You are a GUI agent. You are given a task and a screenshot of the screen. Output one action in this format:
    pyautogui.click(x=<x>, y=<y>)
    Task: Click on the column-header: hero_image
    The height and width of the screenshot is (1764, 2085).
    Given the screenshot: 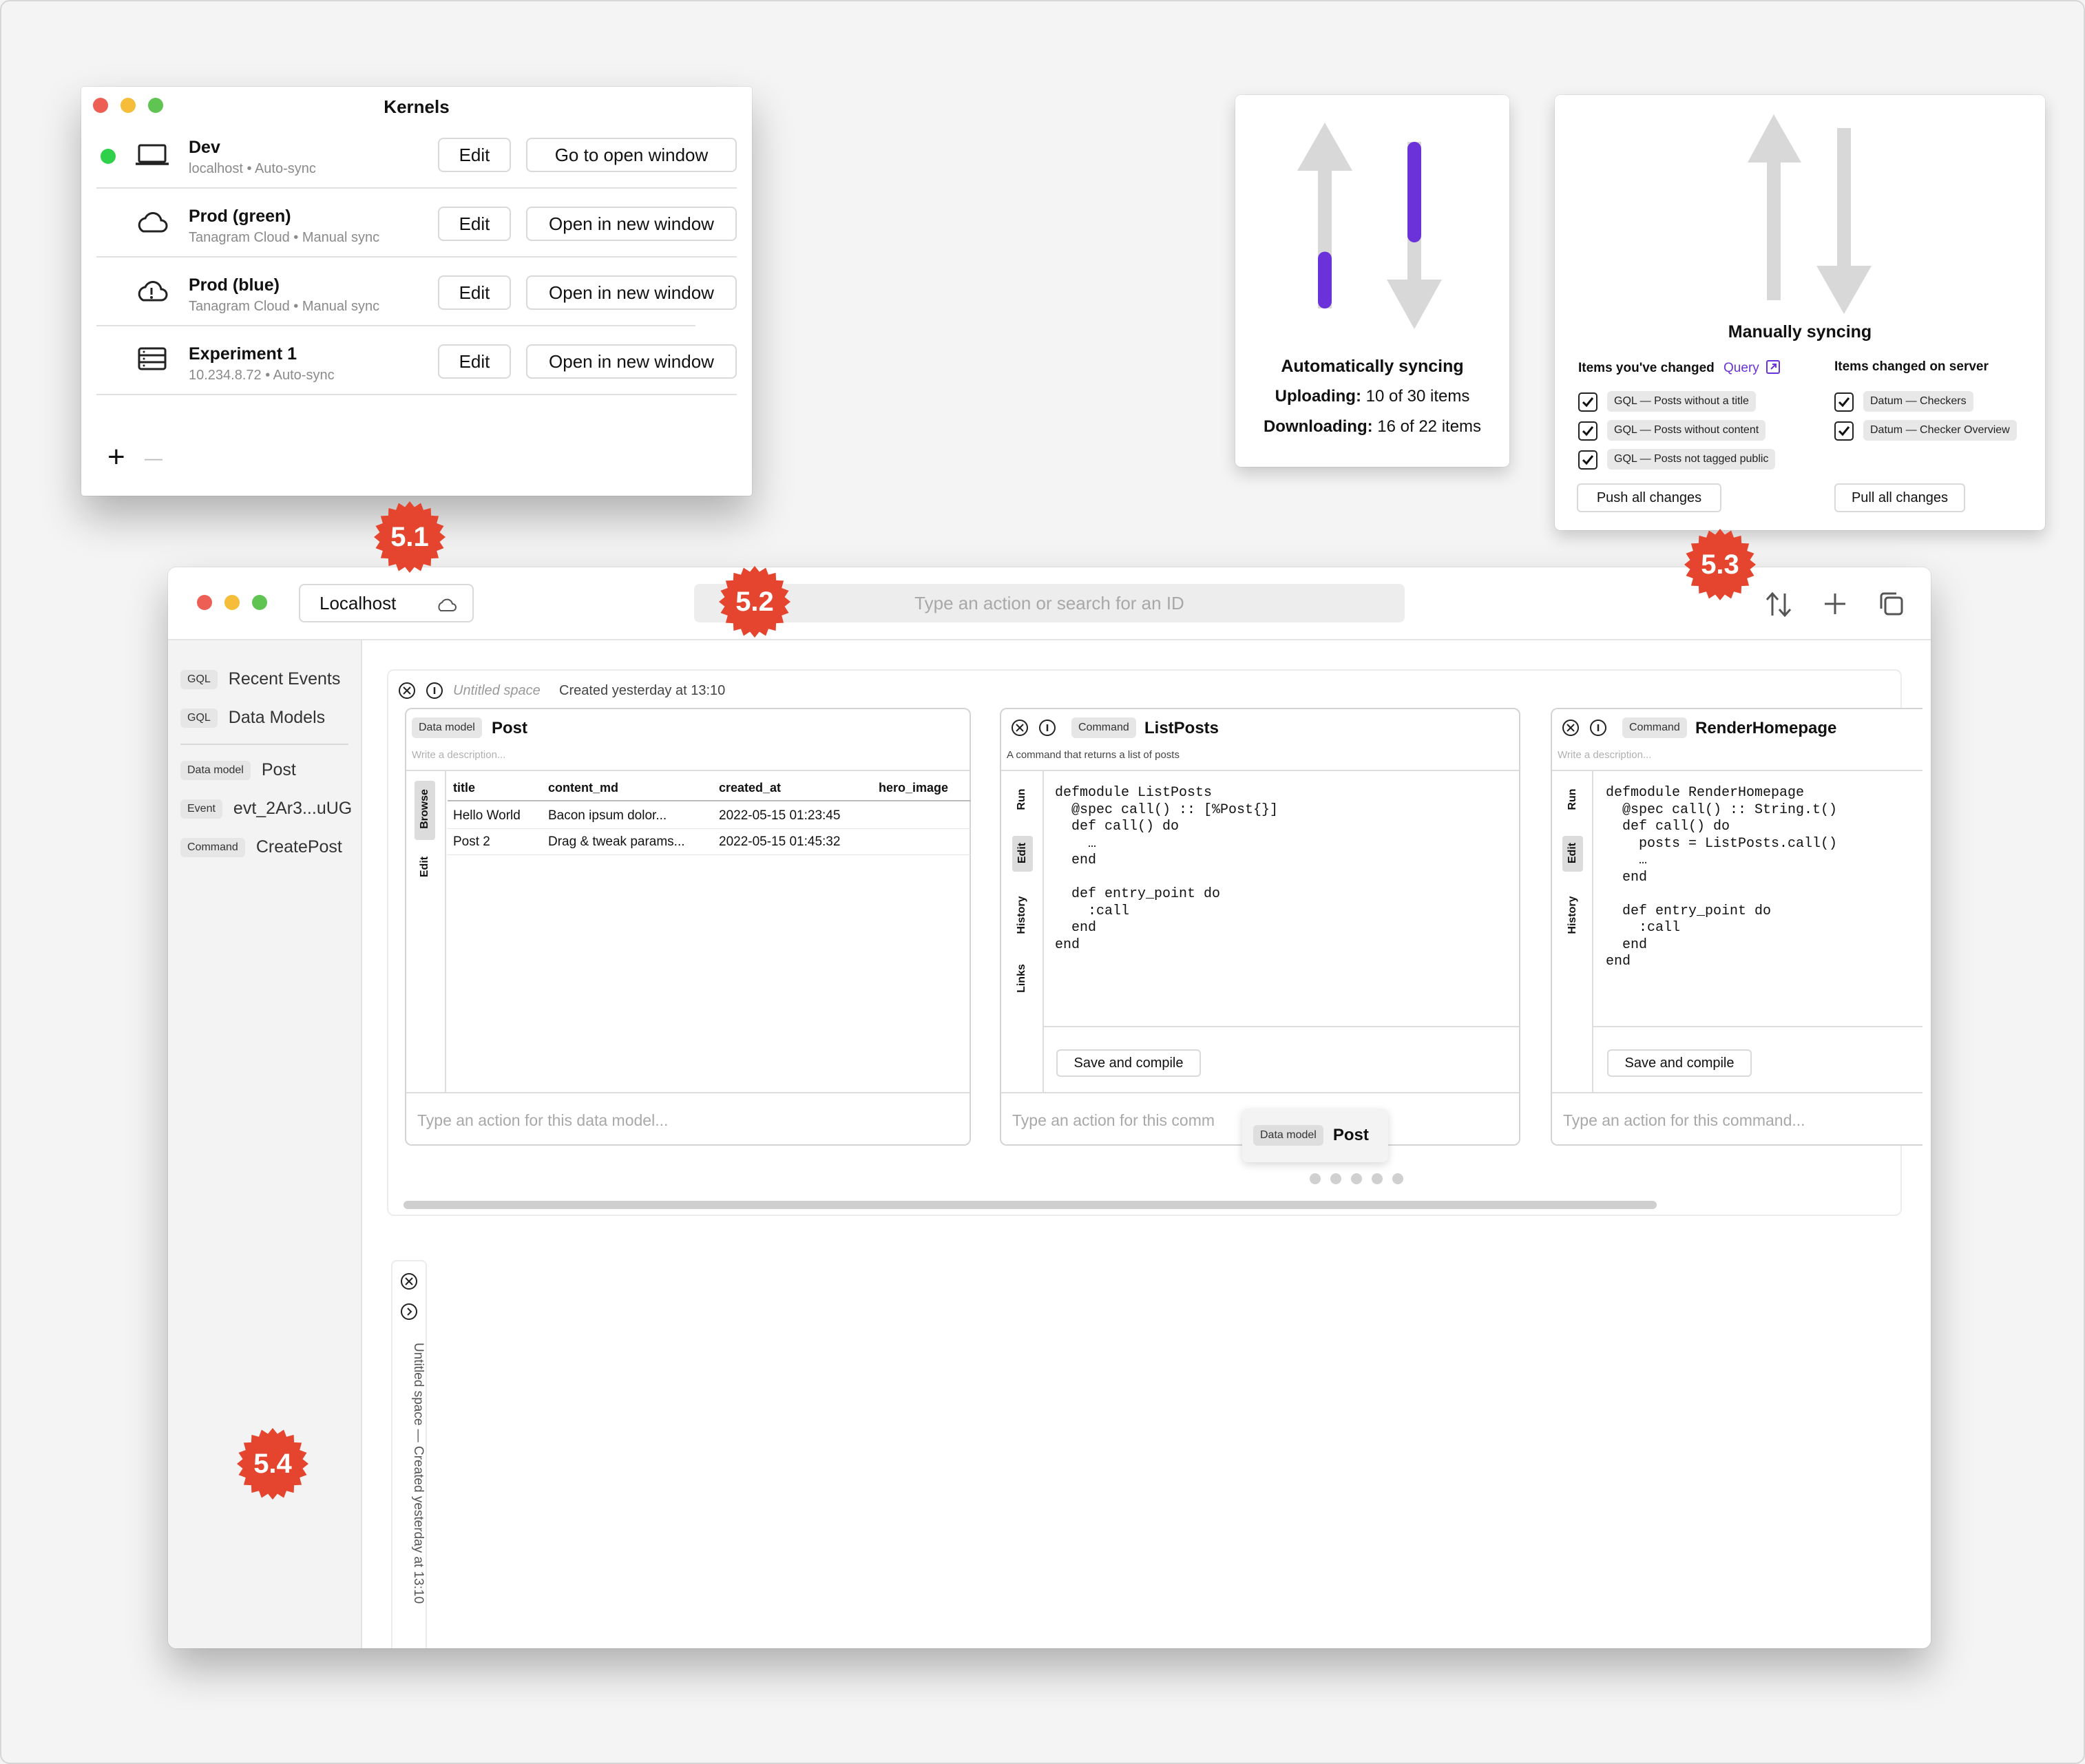 What is the action you would take?
    pyautogui.click(x=913, y=788)
    